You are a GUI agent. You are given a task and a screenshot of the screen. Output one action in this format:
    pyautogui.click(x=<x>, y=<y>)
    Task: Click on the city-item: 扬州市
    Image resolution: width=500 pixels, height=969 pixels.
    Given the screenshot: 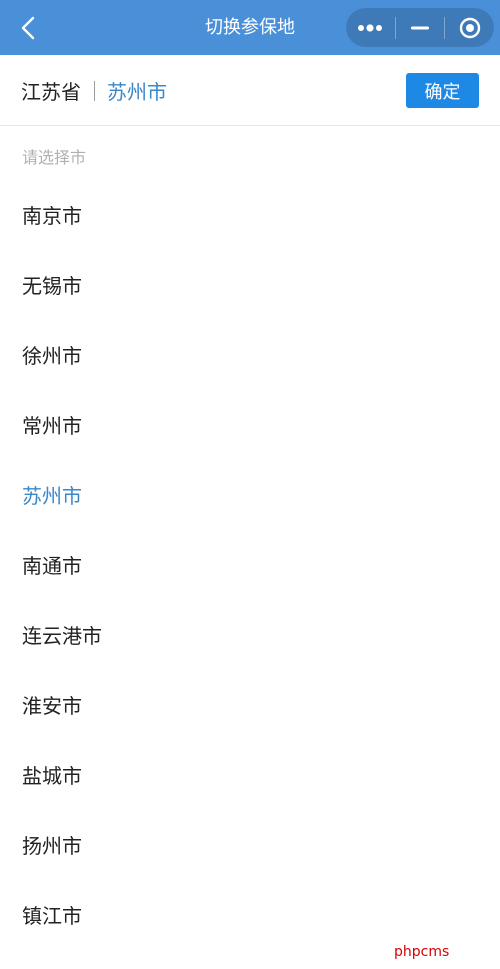 What is the action you would take?
    pyautogui.click(x=250, y=846)
    